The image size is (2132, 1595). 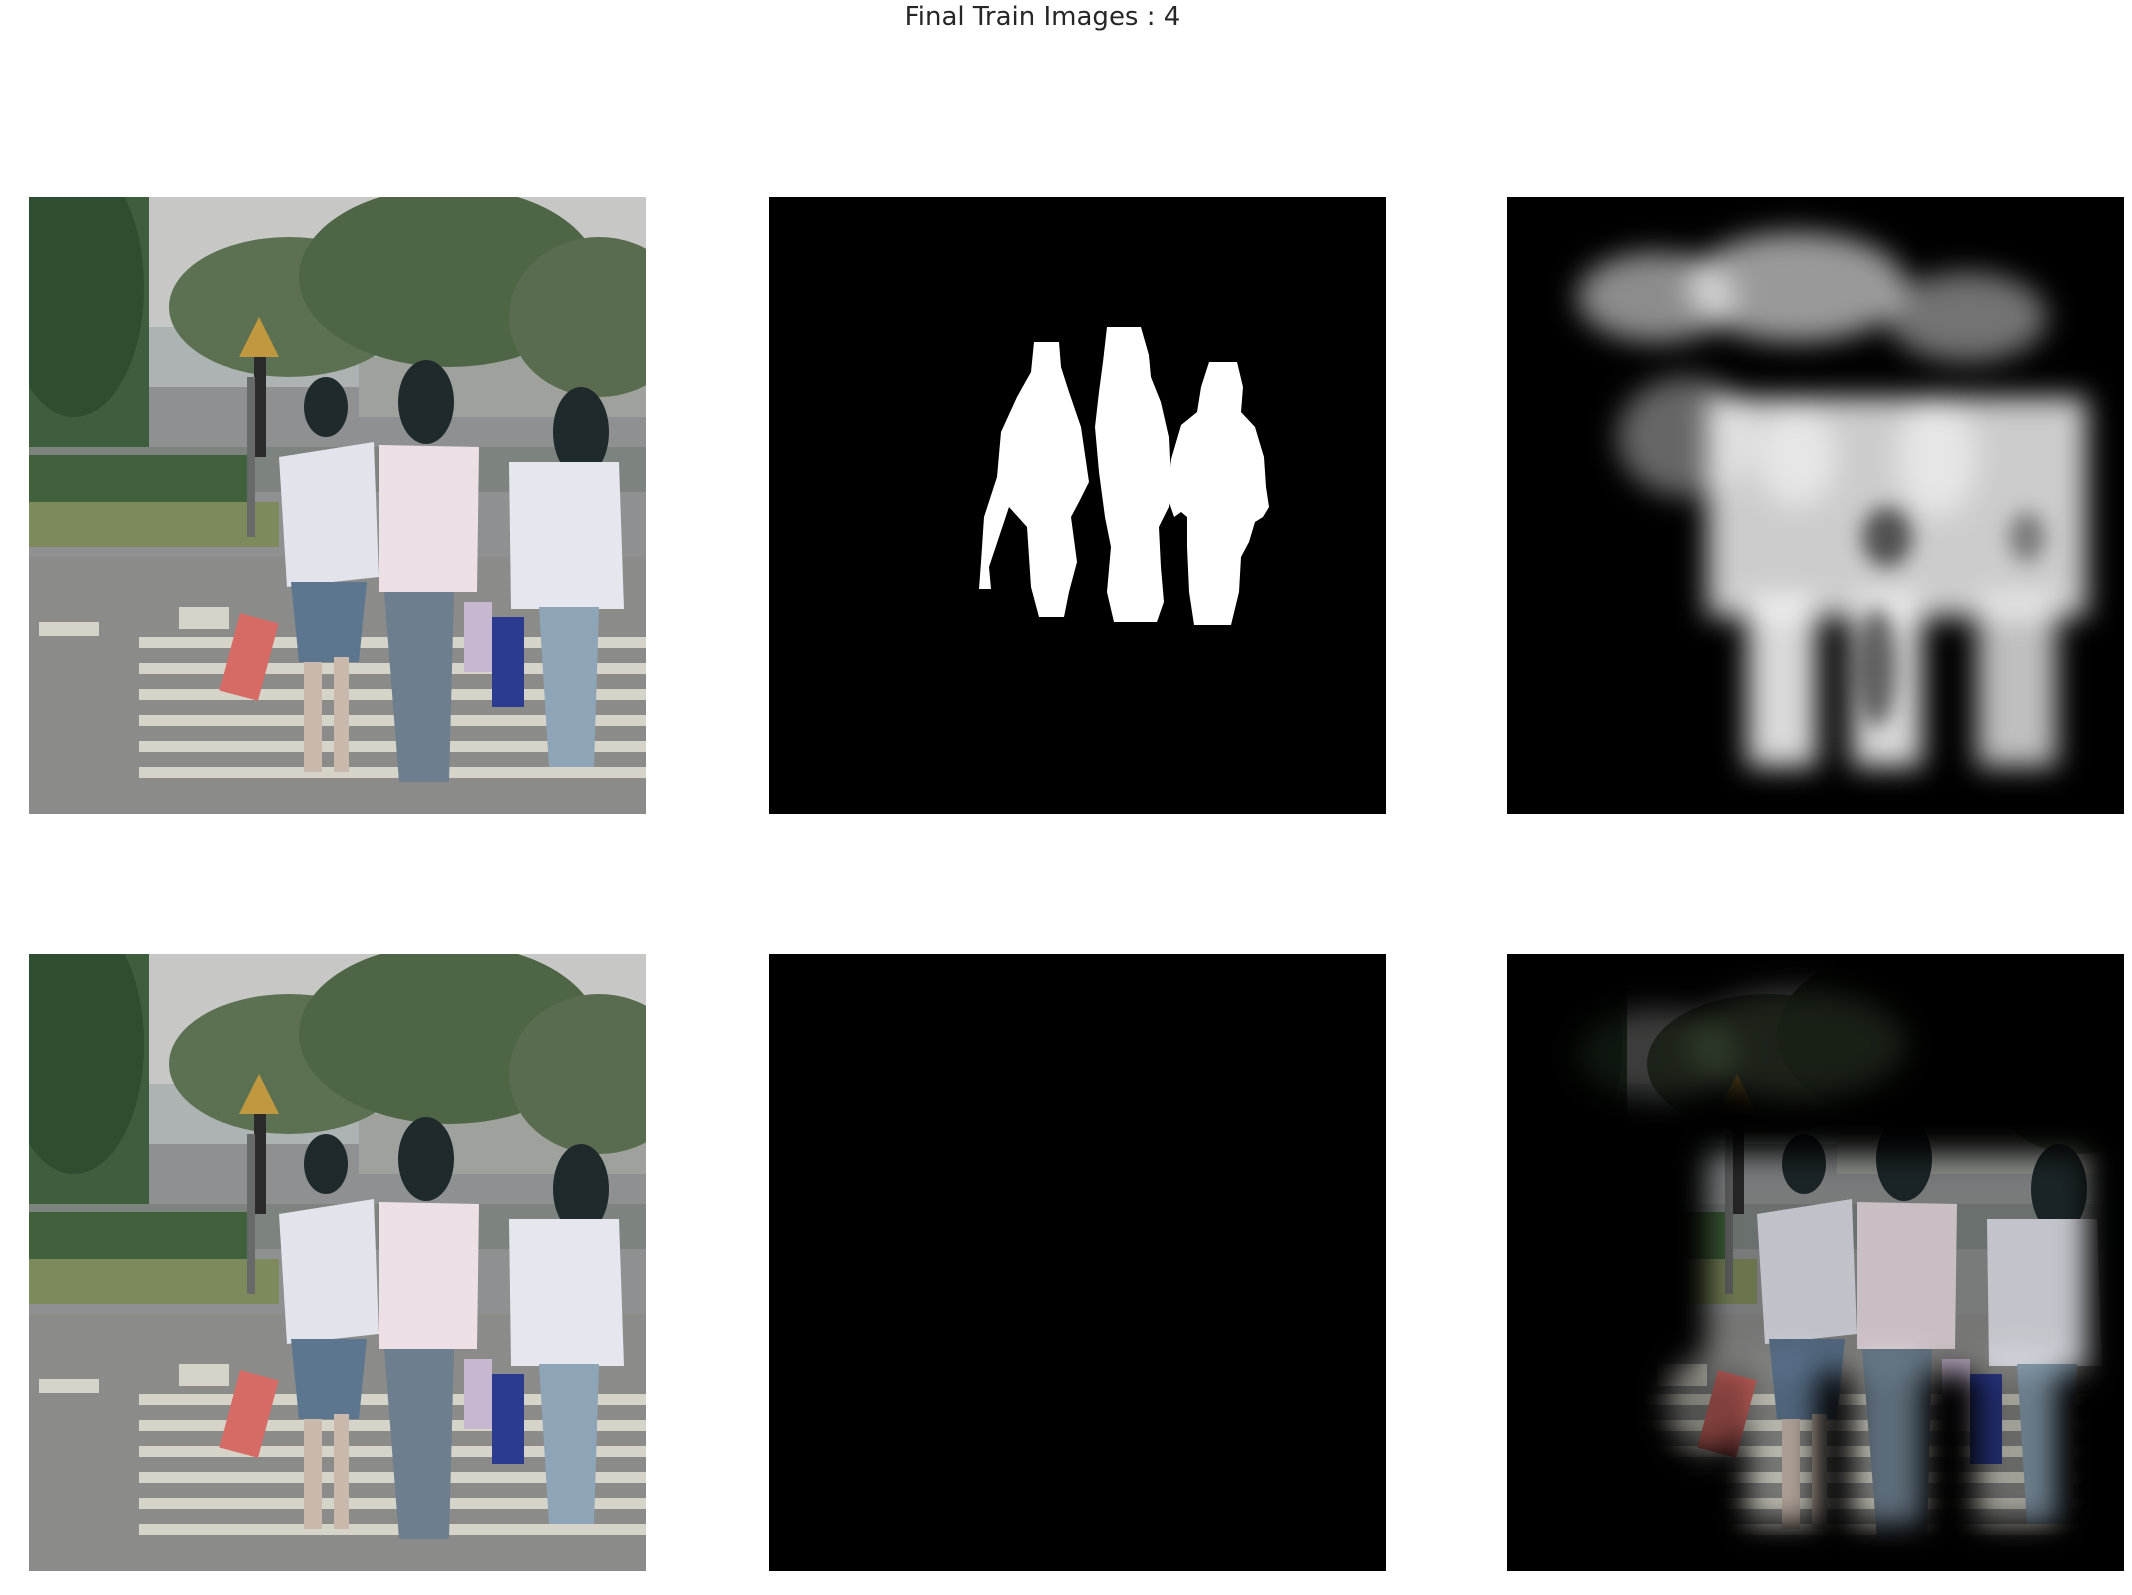 What do you see at coordinates (1042, 17) in the screenshot?
I see `figure-title: Final Train Images : 4` at bounding box center [1042, 17].